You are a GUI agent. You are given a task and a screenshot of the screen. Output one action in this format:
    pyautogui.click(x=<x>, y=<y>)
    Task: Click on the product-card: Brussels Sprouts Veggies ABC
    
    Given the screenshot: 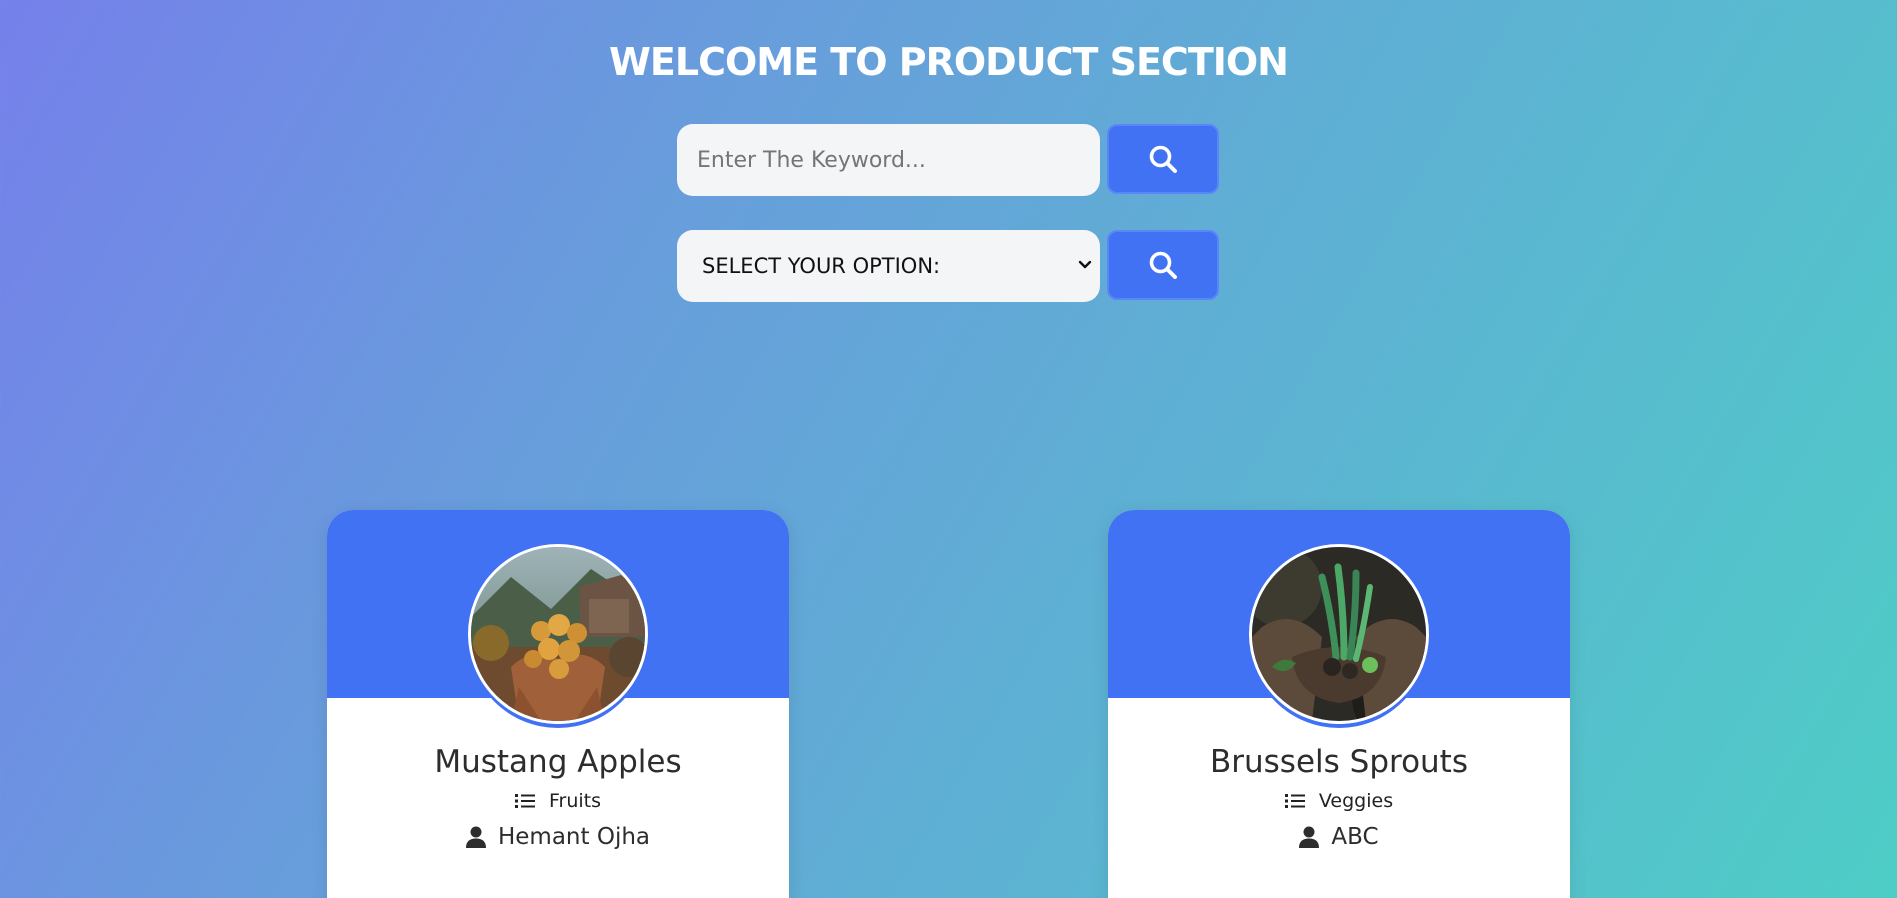 What is the action you would take?
    pyautogui.click(x=1339, y=704)
    